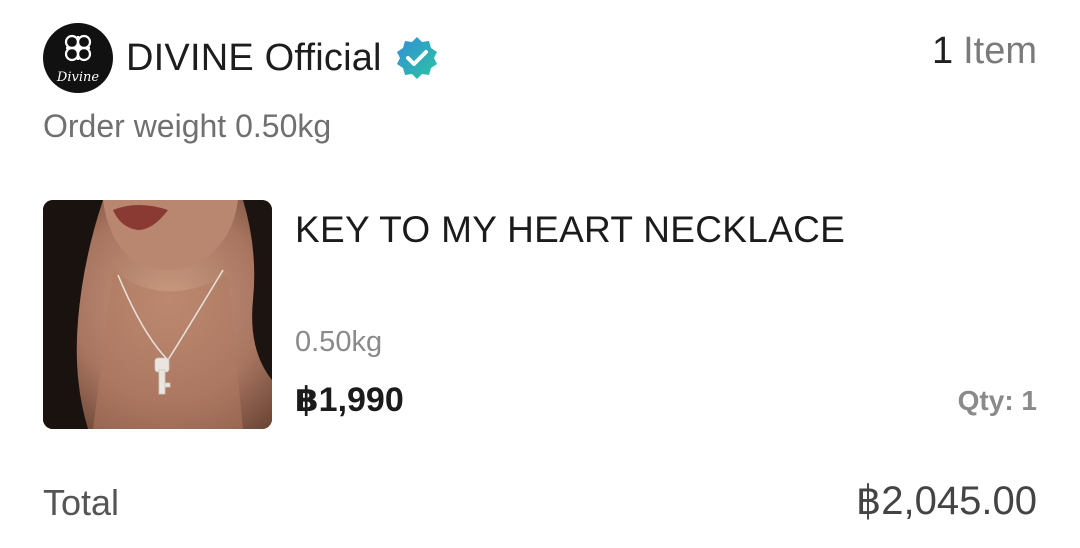  Describe the element at coordinates (997, 400) in the screenshot. I see `product-quantity: Qty: 1` at that location.